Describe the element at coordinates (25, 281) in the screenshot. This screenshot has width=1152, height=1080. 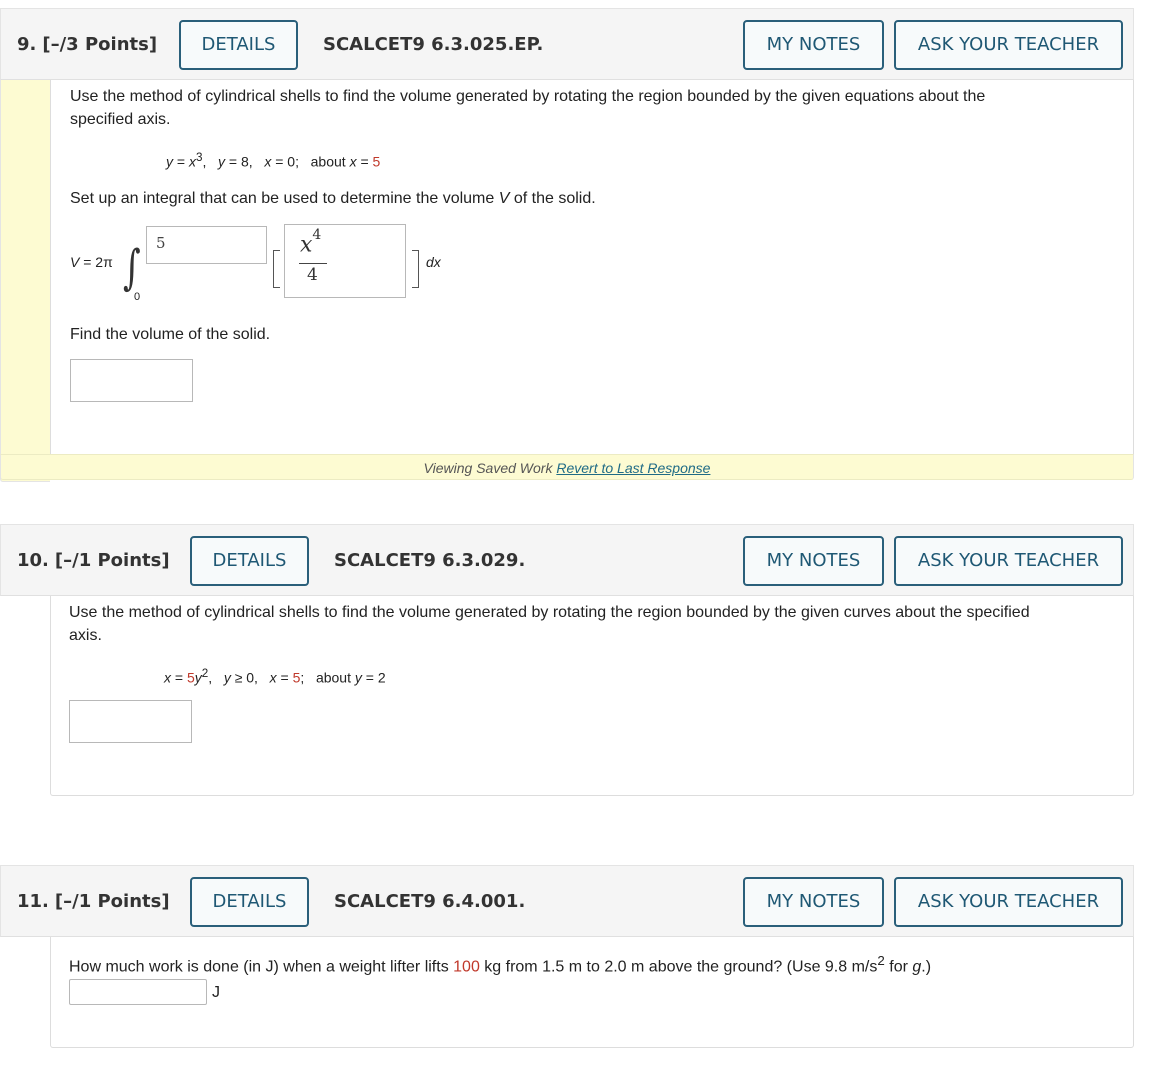
I see `saved-work-stripe` at that location.